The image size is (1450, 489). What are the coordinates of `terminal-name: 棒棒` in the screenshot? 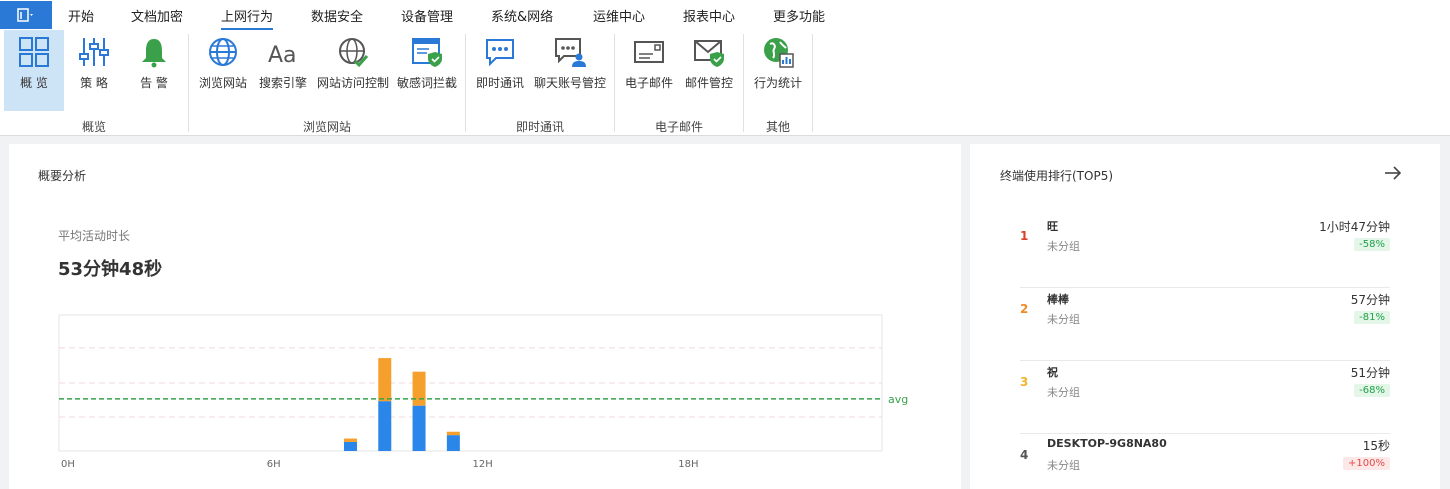 It's located at (1058, 299).